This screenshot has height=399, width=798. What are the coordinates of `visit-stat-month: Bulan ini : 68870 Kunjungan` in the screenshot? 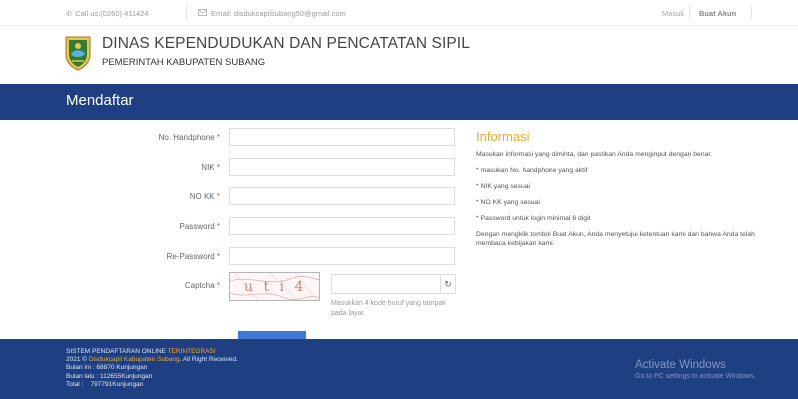 It's located at (107, 368).